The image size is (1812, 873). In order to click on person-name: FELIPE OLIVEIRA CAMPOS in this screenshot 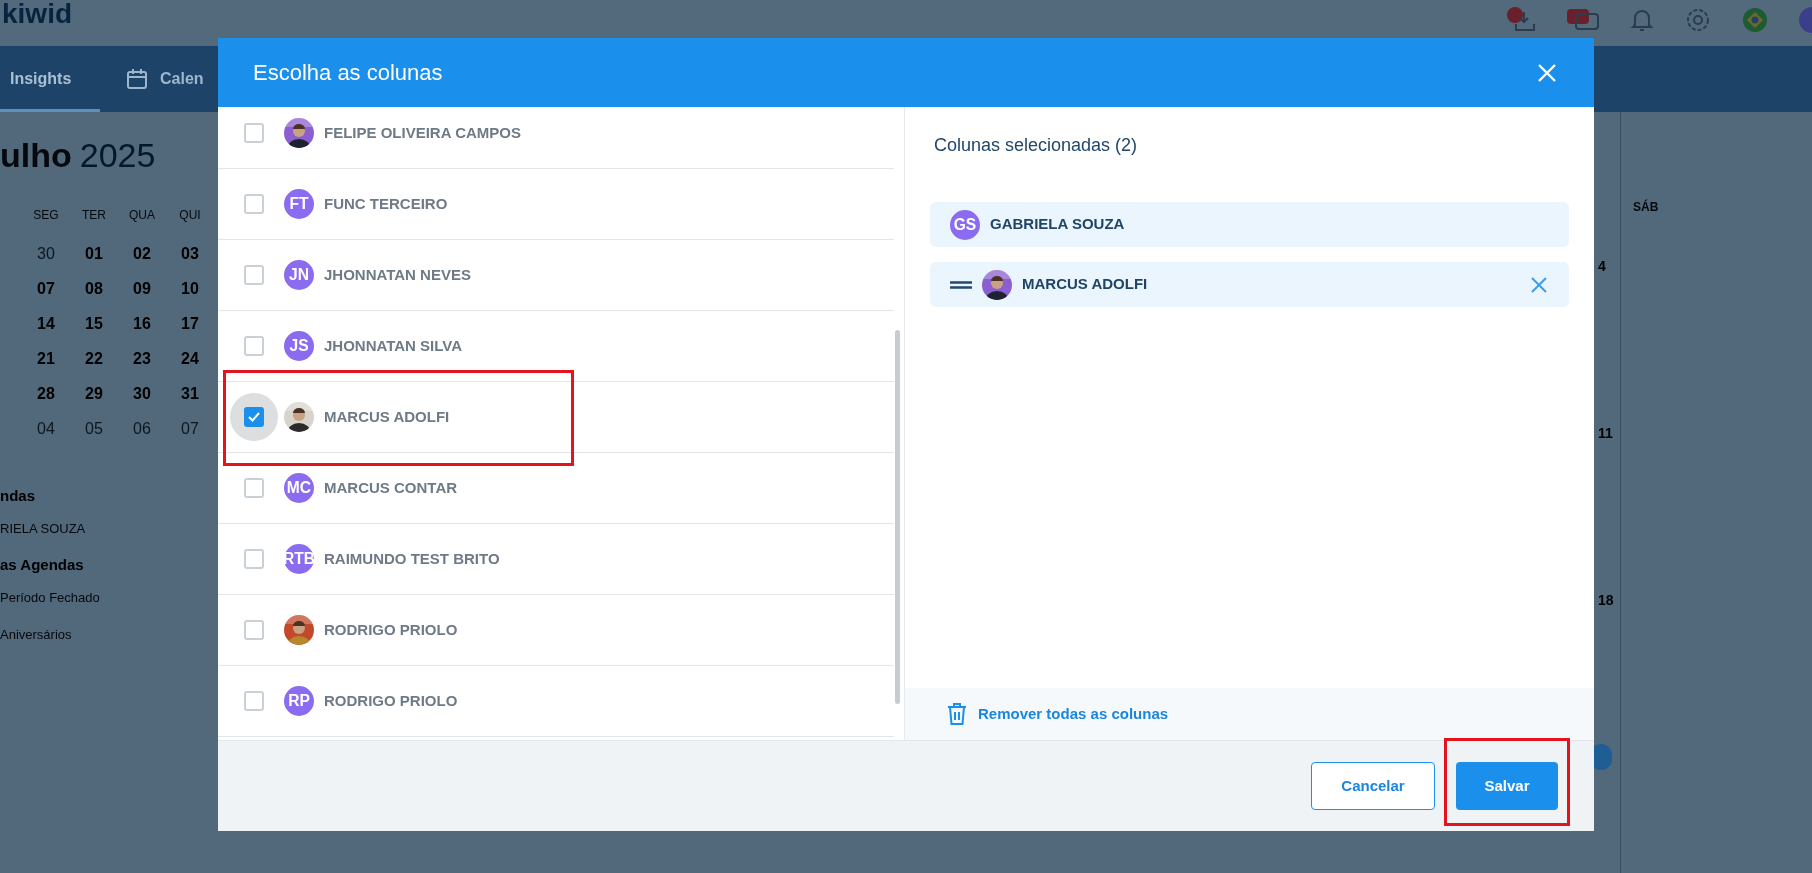, I will do `click(422, 132)`.